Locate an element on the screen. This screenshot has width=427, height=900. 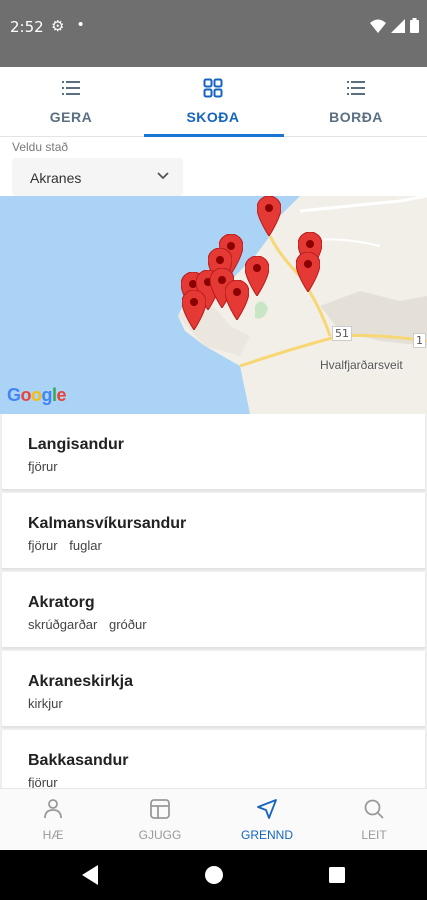
layout-icon is located at coordinates (160, 809).